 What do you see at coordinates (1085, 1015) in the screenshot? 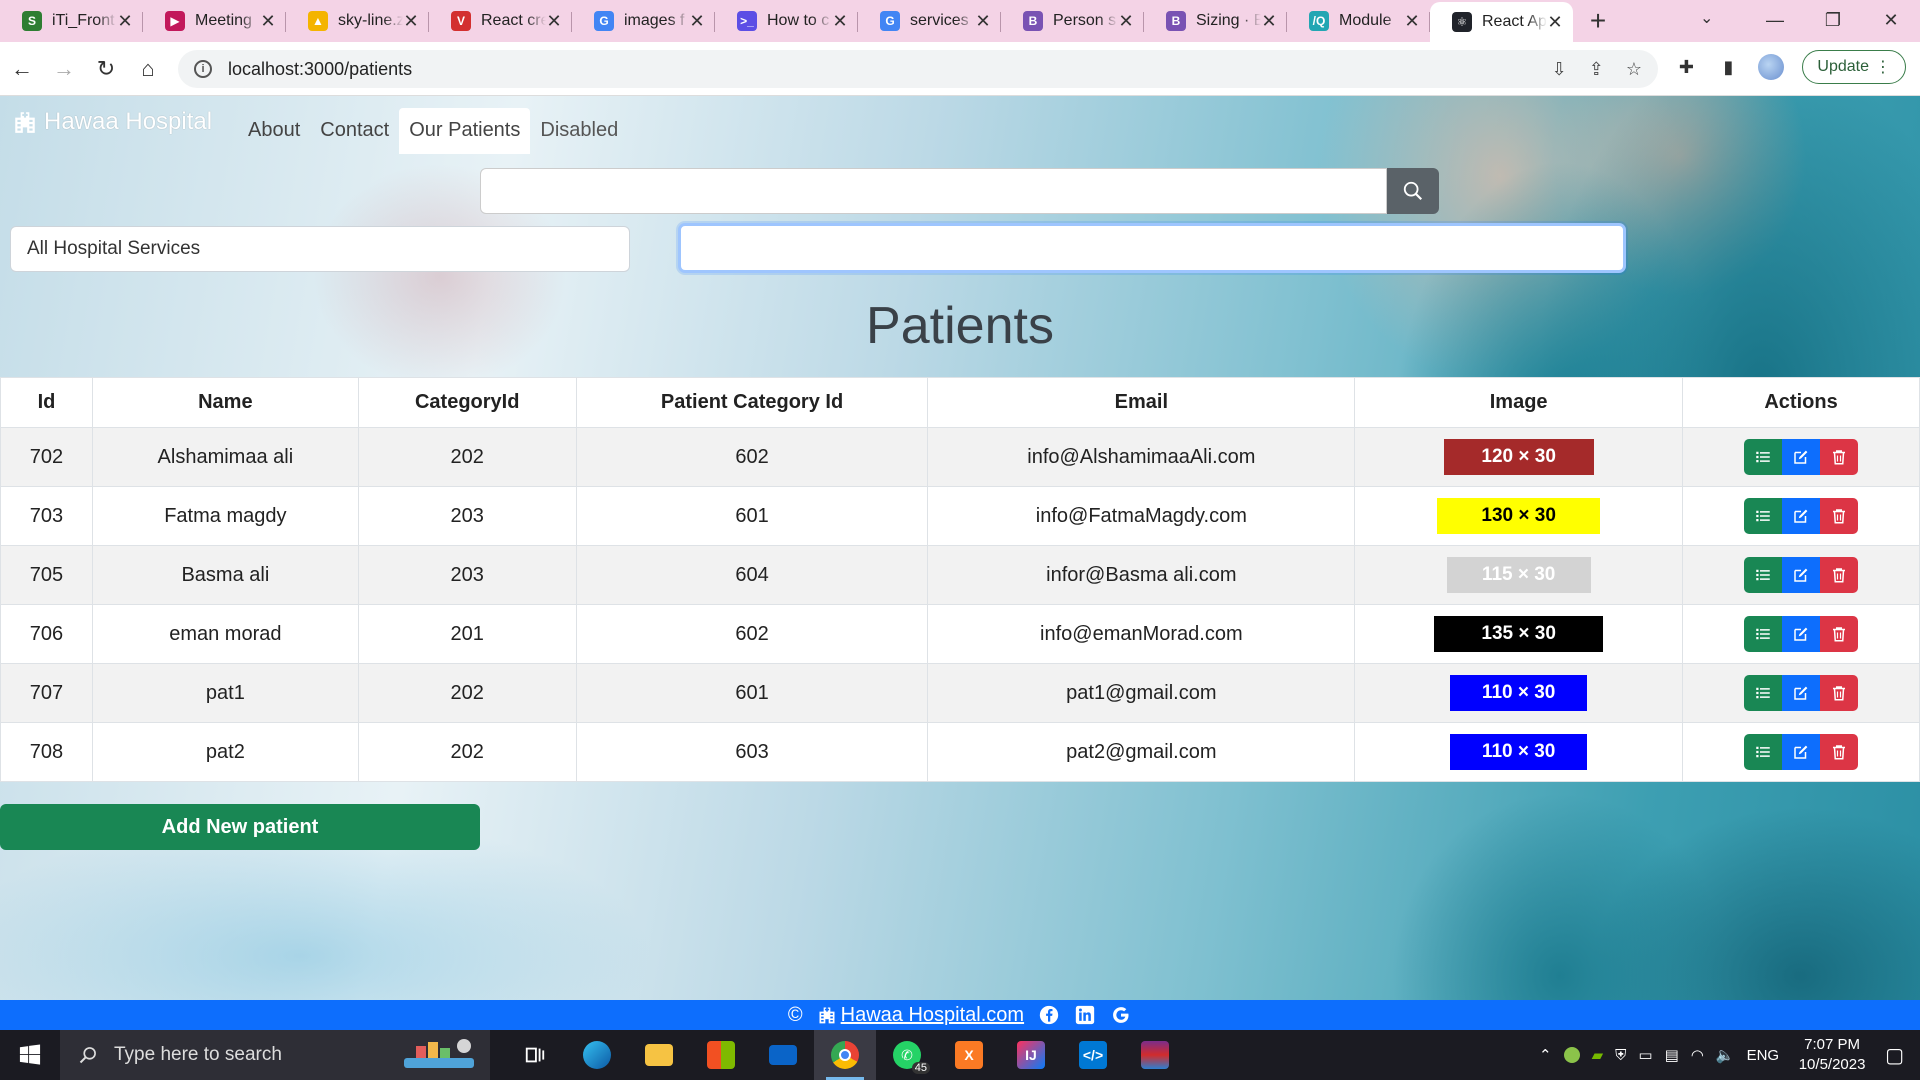
I see `linkedin-icon` at bounding box center [1085, 1015].